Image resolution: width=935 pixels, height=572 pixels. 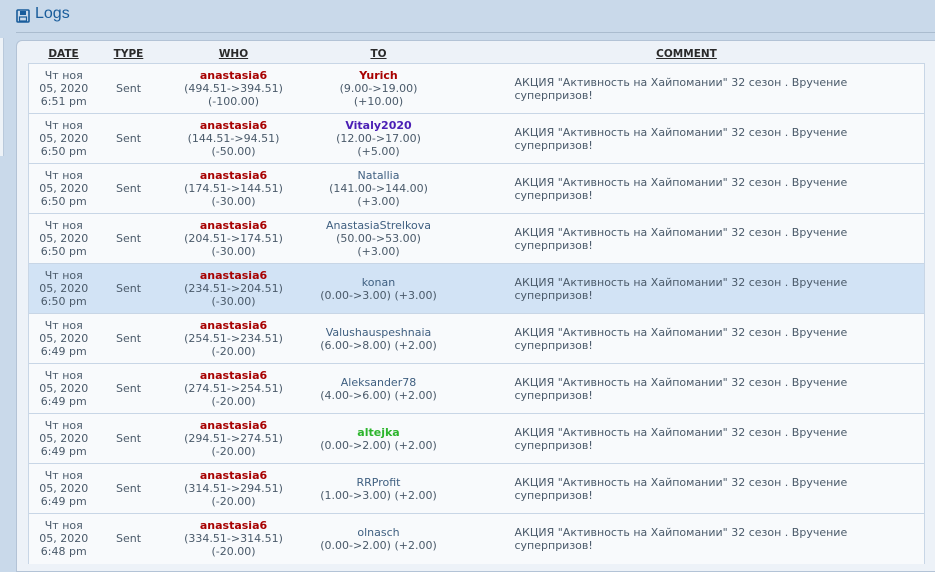 What do you see at coordinates (379, 125) in the screenshot?
I see `recipient-username: Vitaly2020` at bounding box center [379, 125].